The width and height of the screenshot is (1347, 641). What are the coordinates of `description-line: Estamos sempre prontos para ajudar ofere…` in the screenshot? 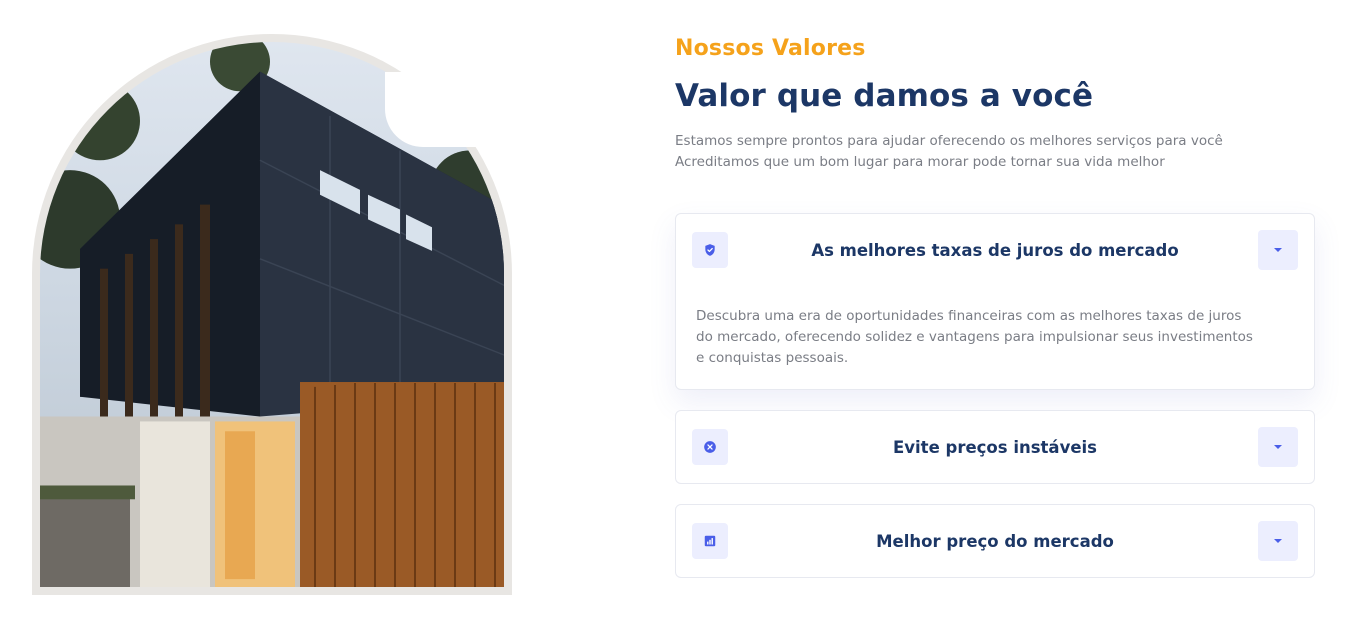 It's located at (949, 141).